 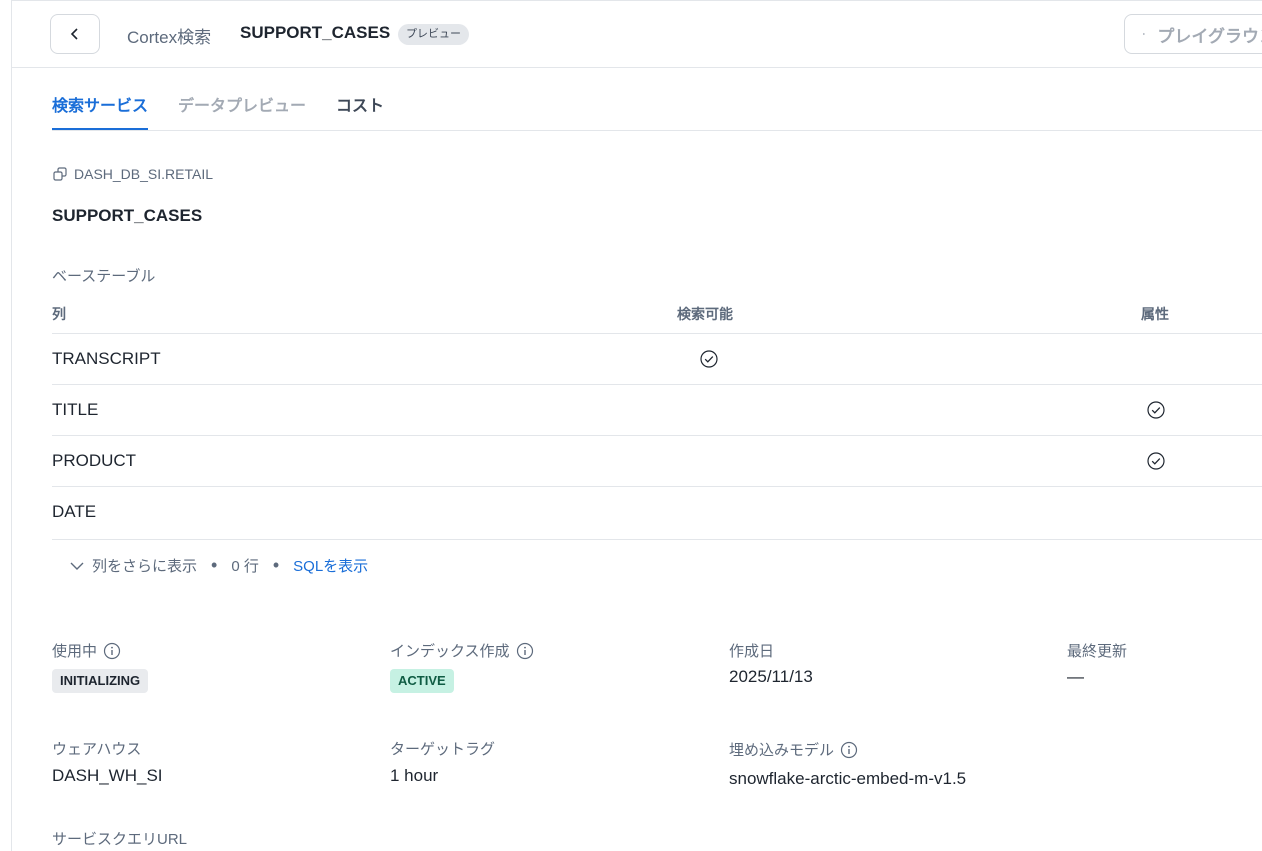 I want to click on warehouse-value: DASH_WH_SI, so click(x=107, y=775).